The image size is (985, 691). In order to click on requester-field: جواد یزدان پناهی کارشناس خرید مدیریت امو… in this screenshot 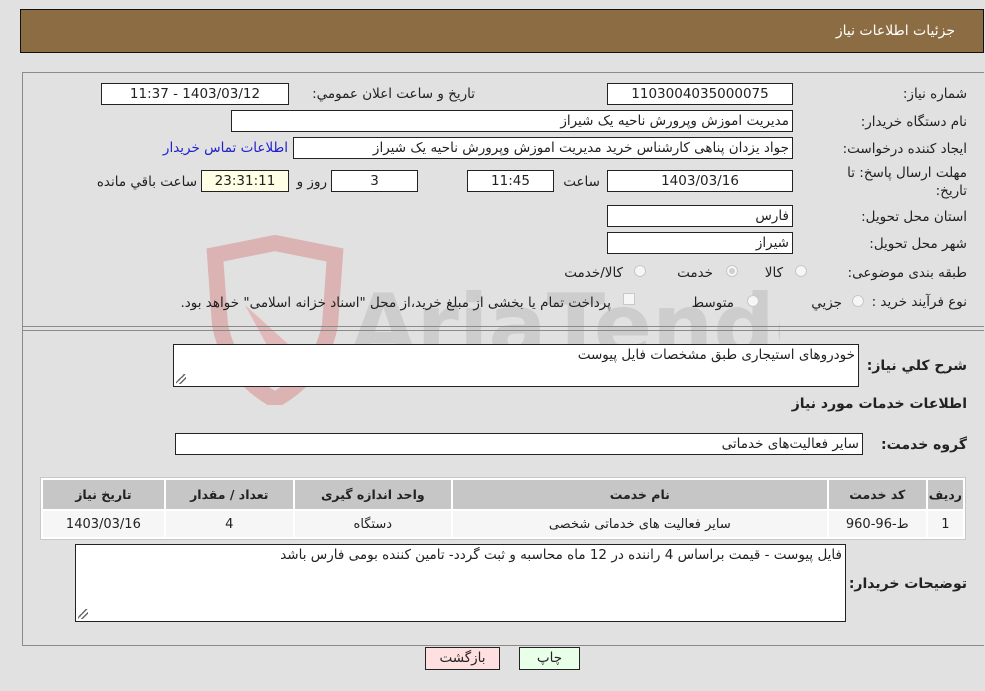, I will do `click(543, 148)`.